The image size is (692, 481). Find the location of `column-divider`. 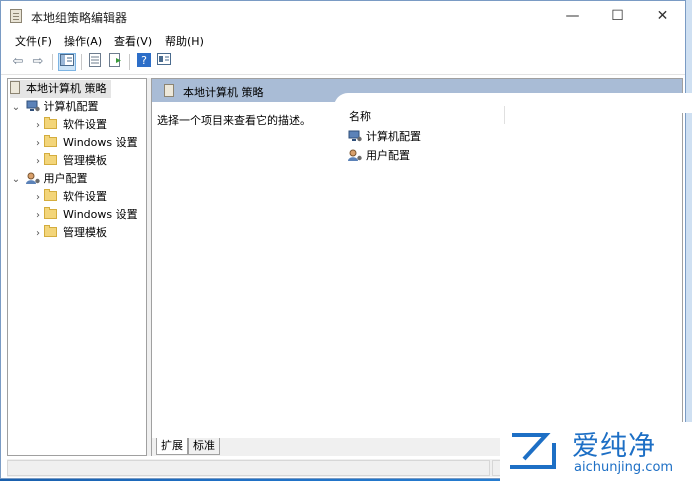

column-divider is located at coordinates (504, 115).